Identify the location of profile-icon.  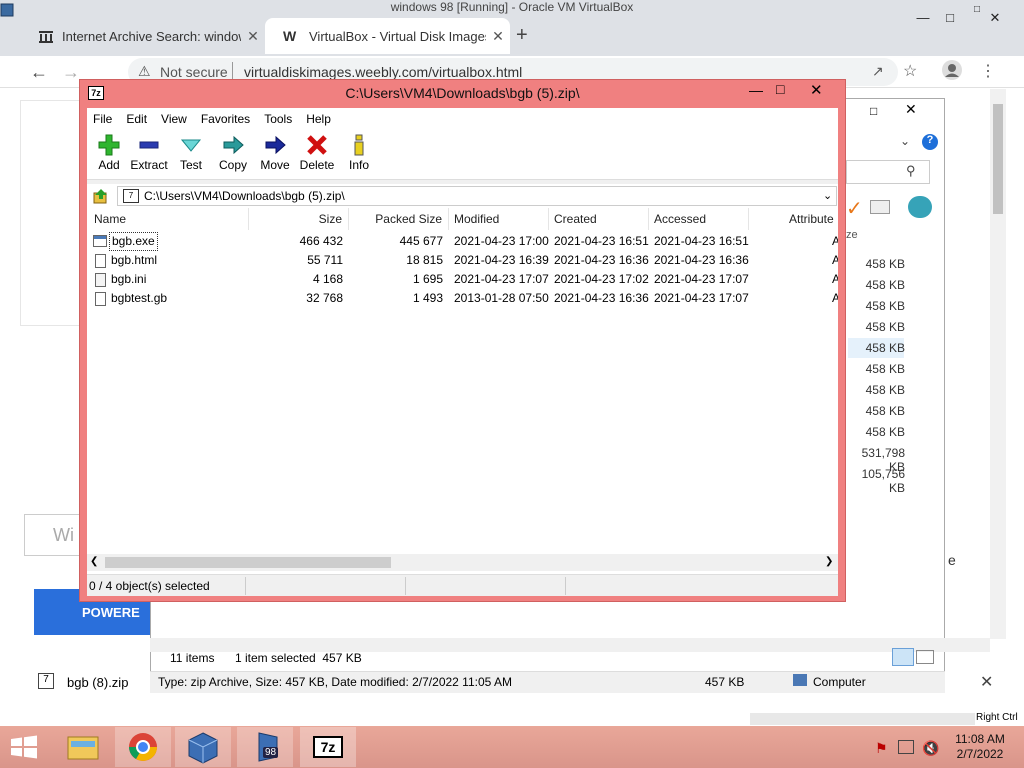
(952, 70).